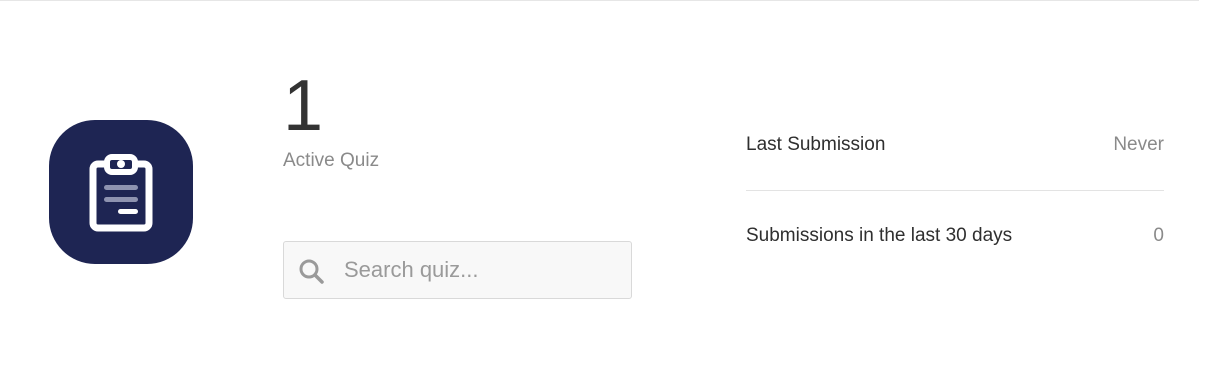  Describe the element at coordinates (599, 0) in the screenshot. I see `top-divider` at that location.